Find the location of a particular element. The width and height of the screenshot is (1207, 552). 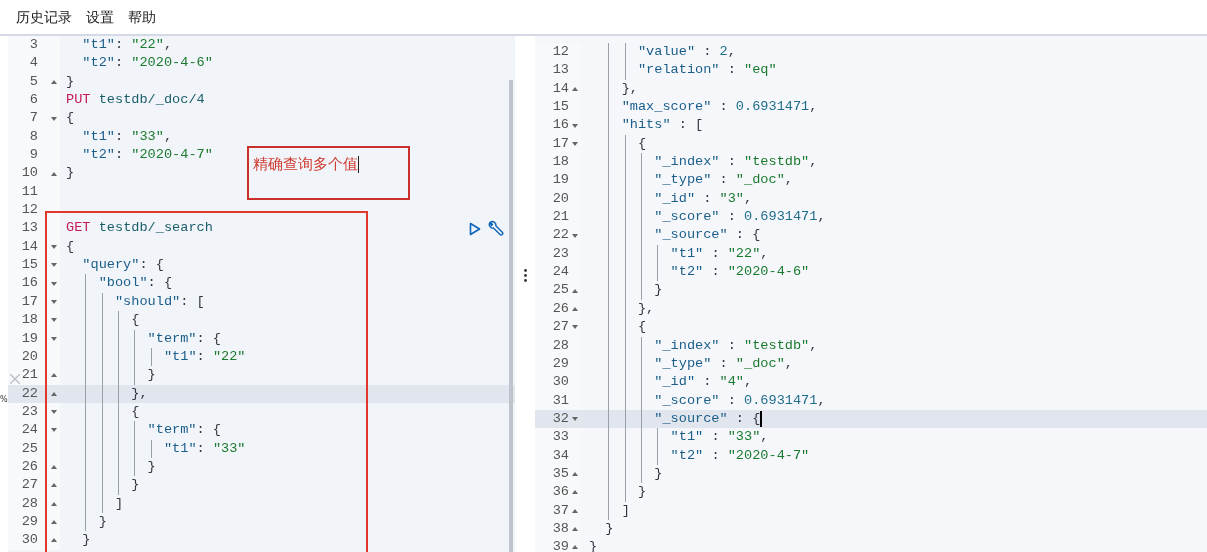

line-number: 38 is located at coordinates (560, 528).